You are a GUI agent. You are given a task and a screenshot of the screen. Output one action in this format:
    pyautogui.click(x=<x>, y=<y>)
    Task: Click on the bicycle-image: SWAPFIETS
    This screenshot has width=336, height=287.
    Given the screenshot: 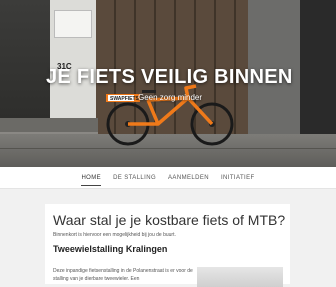 What is the action you would take?
    pyautogui.click(x=170, y=115)
    